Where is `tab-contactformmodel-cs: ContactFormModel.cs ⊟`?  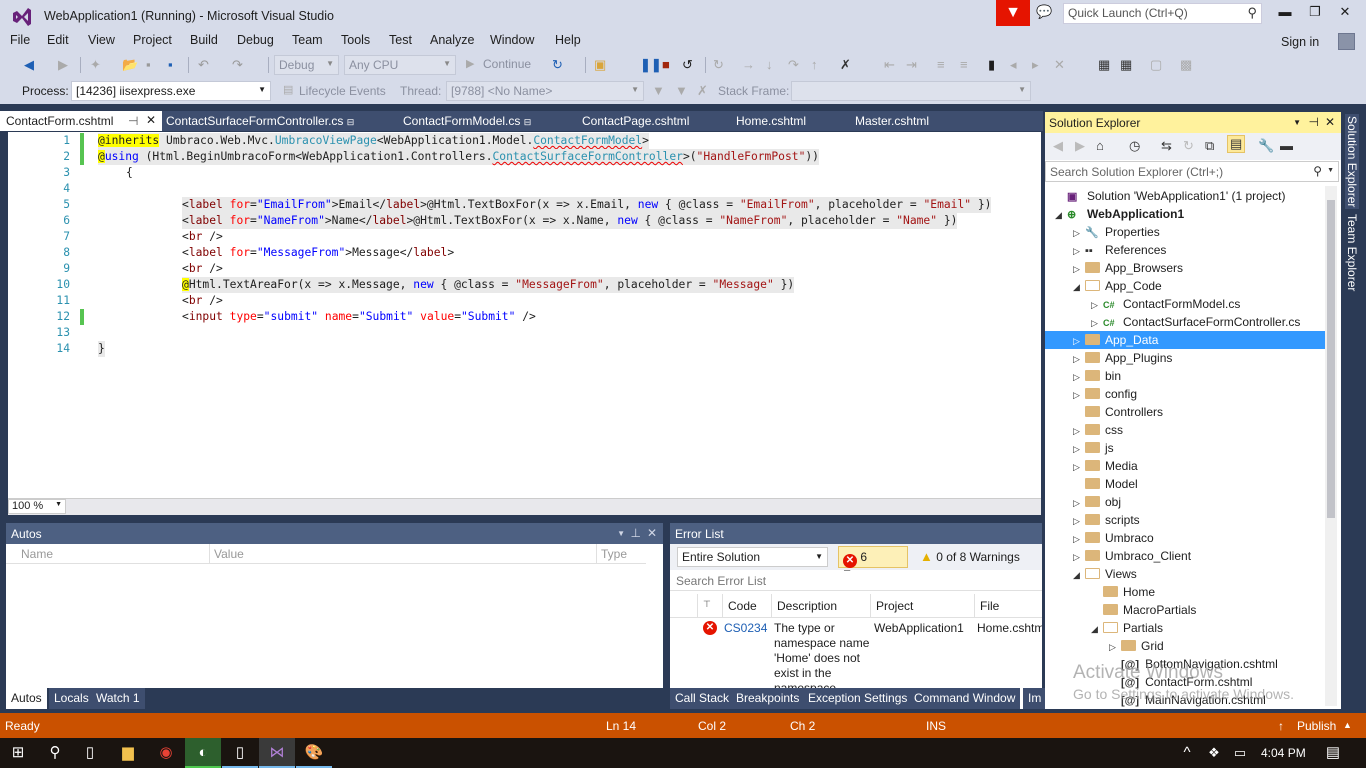 tab-contactformmodel-cs: ContactFormModel.cs ⊟ is located at coordinates (467, 121).